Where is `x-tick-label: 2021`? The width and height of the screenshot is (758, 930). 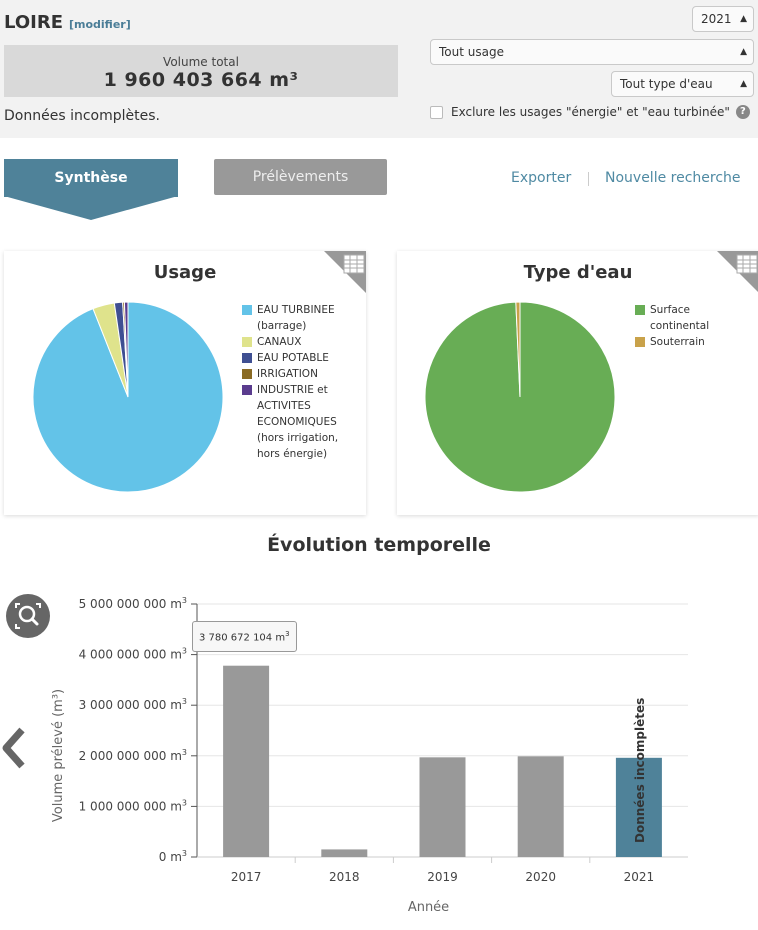 x-tick-label: 2021 is located at coordinates (639, 877).